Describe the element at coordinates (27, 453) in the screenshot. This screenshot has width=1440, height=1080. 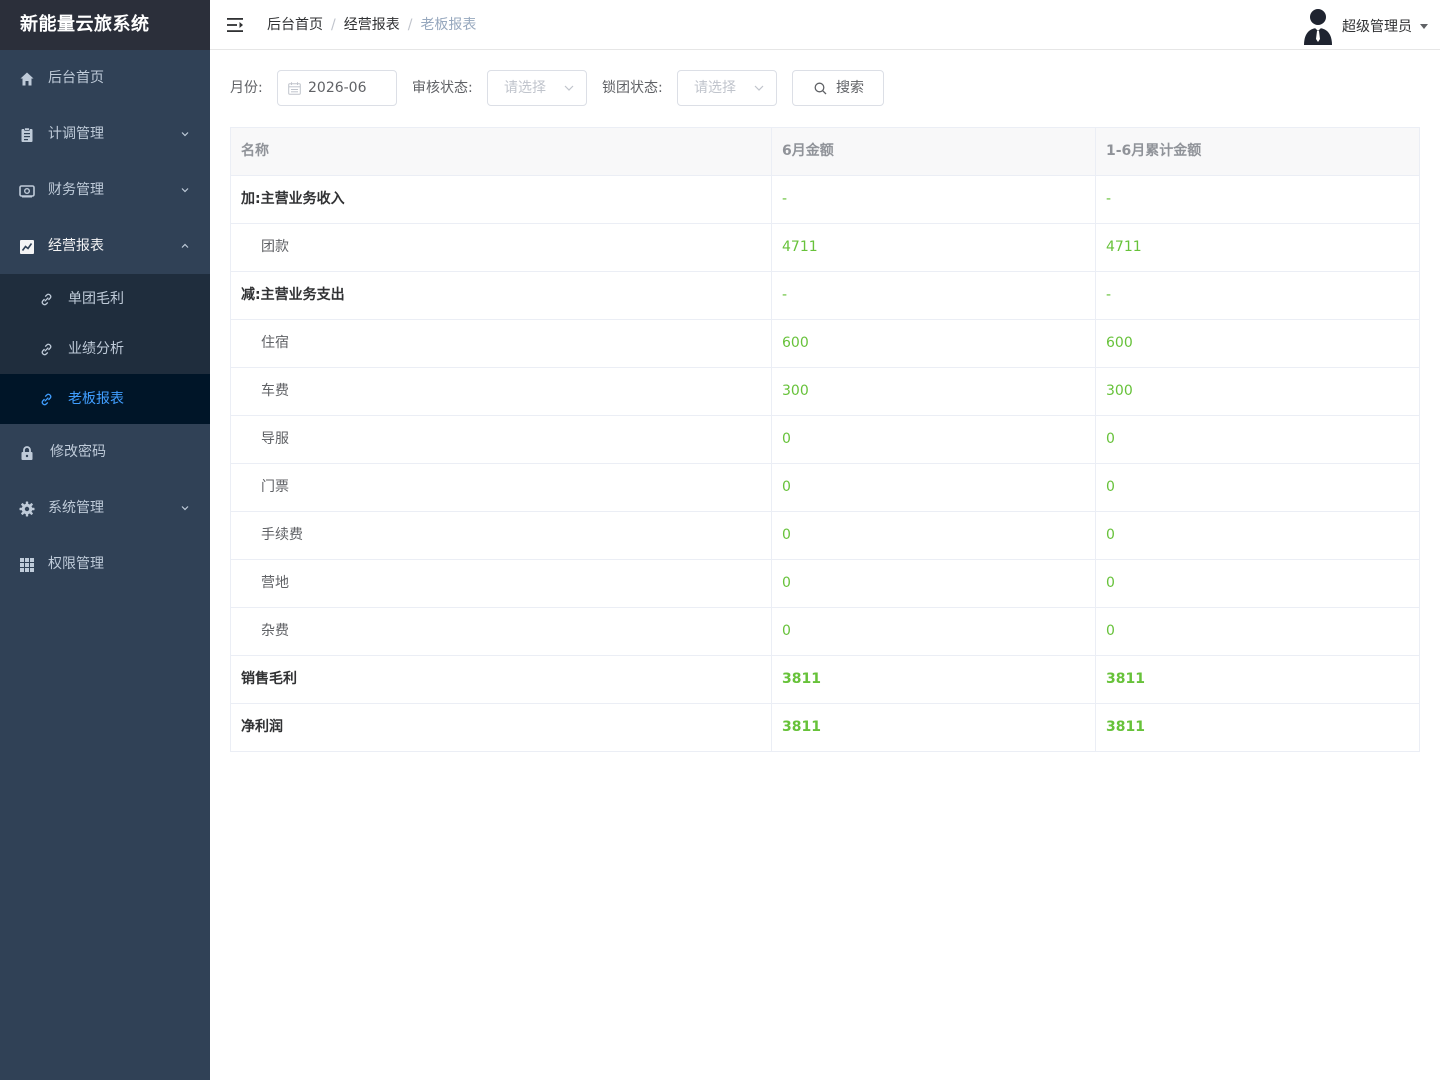
I see `lock-icon` at that location.